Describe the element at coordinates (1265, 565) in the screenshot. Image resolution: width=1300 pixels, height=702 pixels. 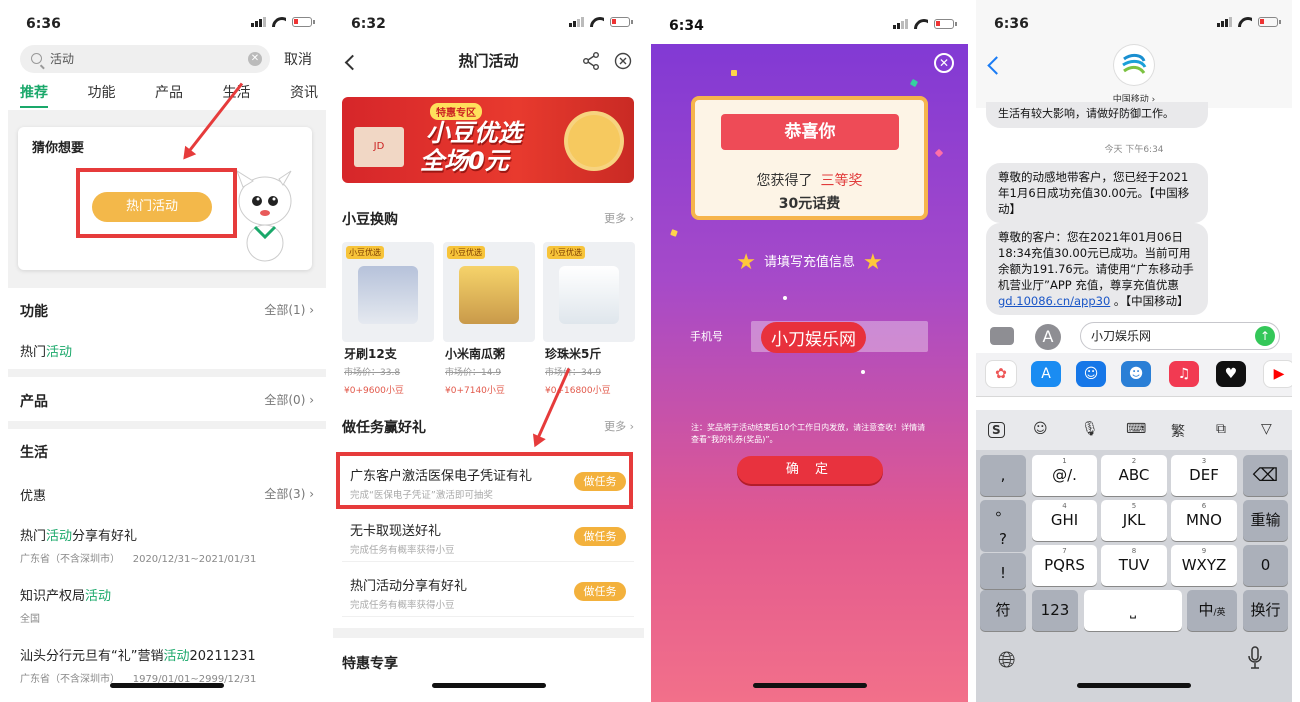
I see `zero-key: 0` at that location.